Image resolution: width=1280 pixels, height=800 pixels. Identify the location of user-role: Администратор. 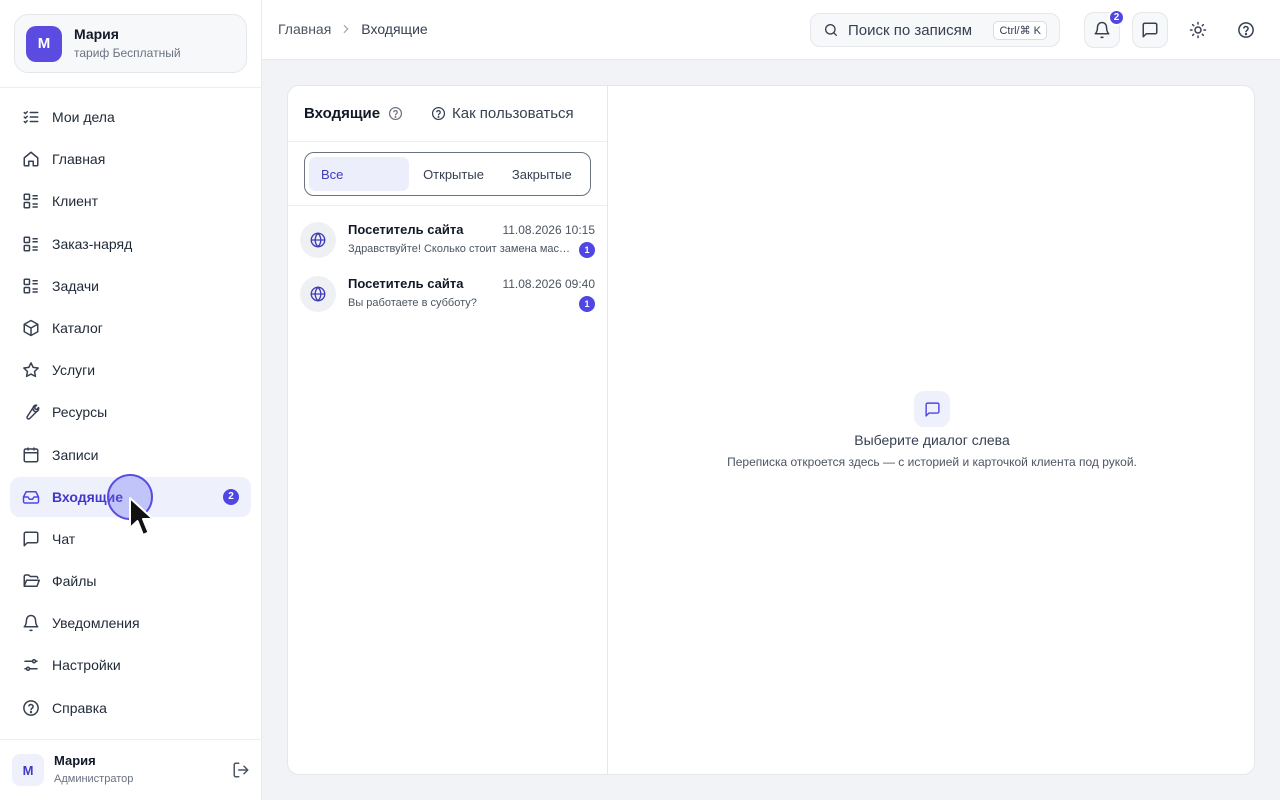
(94, 779).